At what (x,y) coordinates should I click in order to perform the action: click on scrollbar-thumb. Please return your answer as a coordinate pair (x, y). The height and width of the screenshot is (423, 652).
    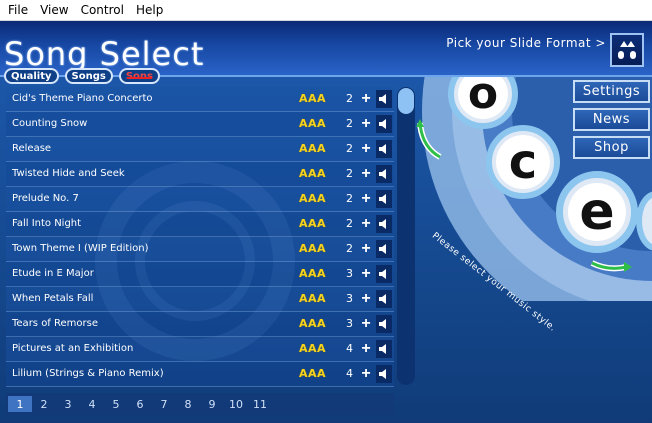
    Looking at the image, I should click on (406, 101).